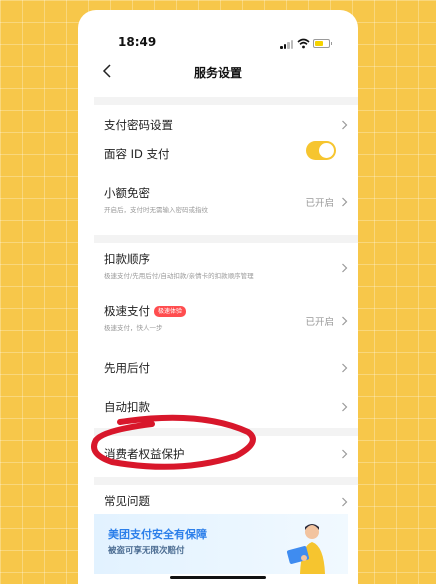 The image size is (436, 584). What do you see at coordinates (127, 259) in the screenshot?
I see `row-title: 扣款顺序` at bounding box center [127, 259].